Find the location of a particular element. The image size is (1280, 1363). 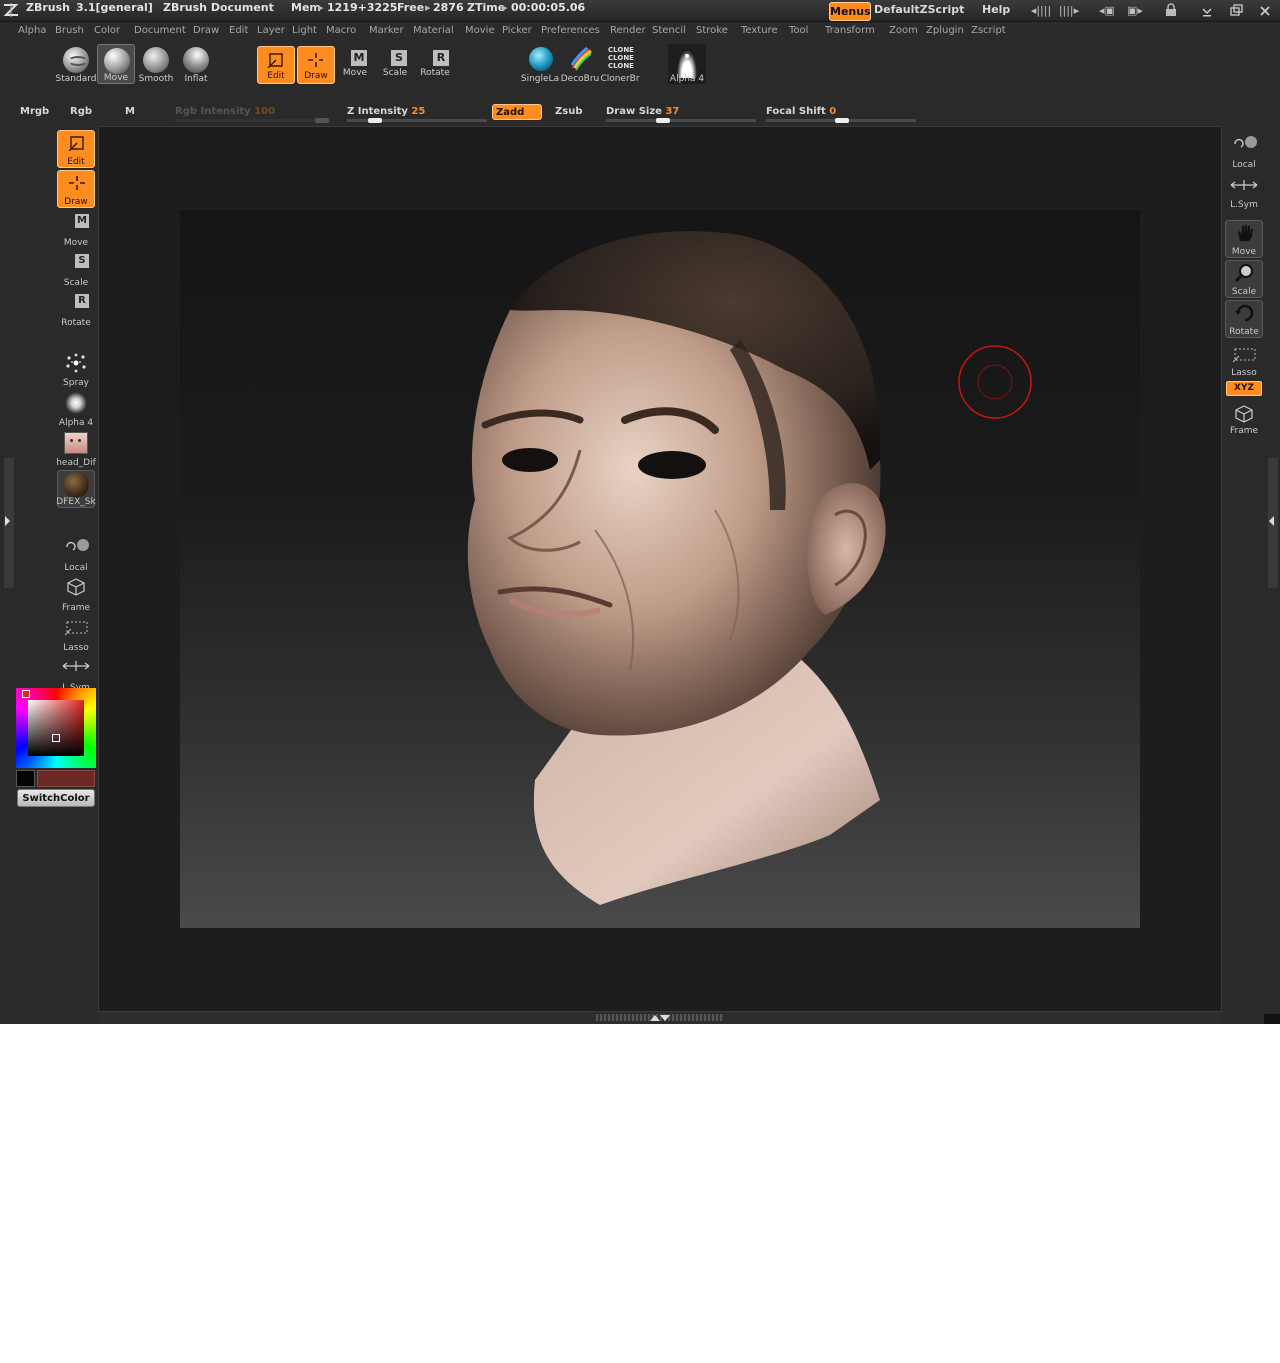

menu-tool: Tool is located at coordinates (798, 30).